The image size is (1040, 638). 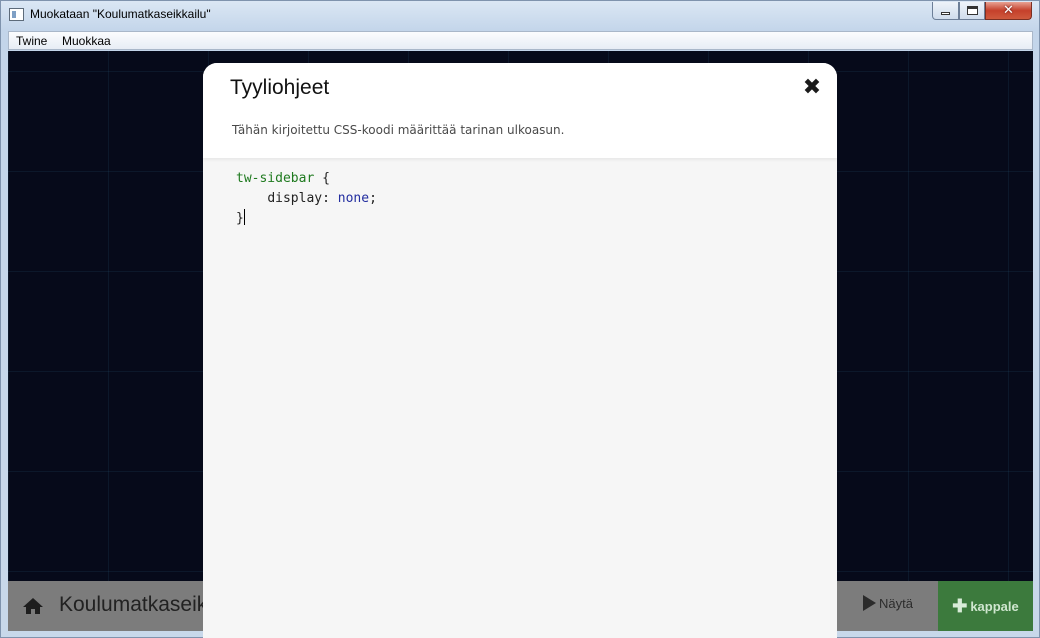 What do you see at coordinates (295, 198) in the screenshot?
I see `css-property: display` at bounding box center [295, 198].